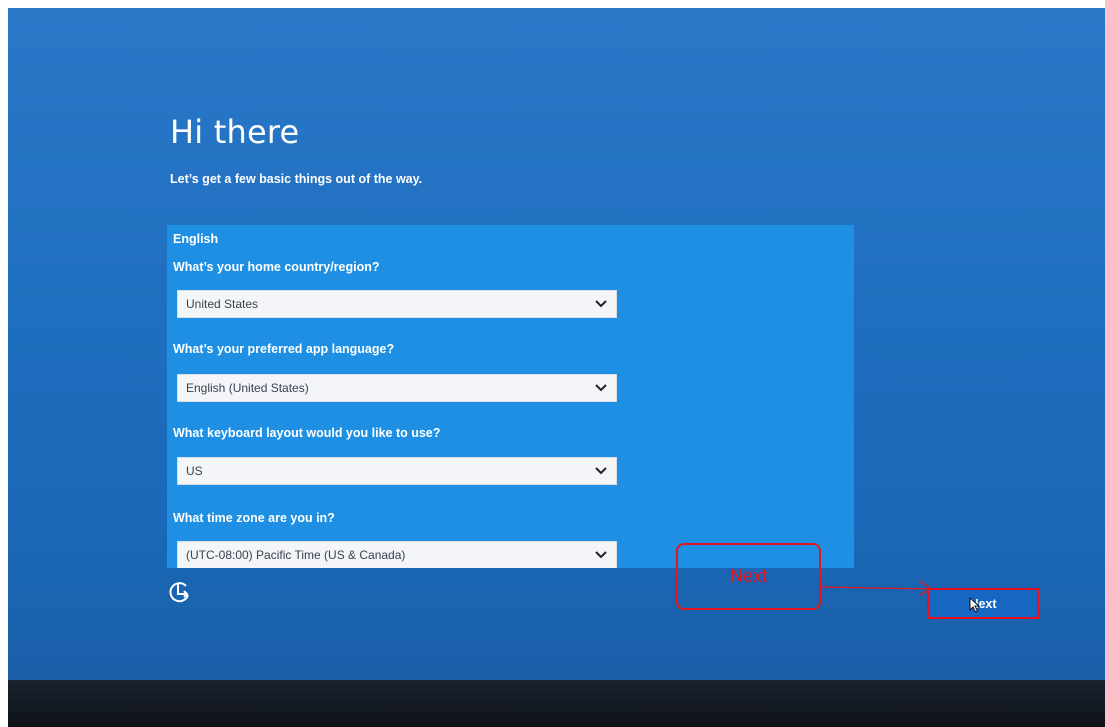 The width and height of the screenshot is (1105, 727). Describe the element at coordinates (296, 555) in the screenshot. I see `time-zone-value: (UTC-08:00) Pacific Time (US & Canada)` at that location.